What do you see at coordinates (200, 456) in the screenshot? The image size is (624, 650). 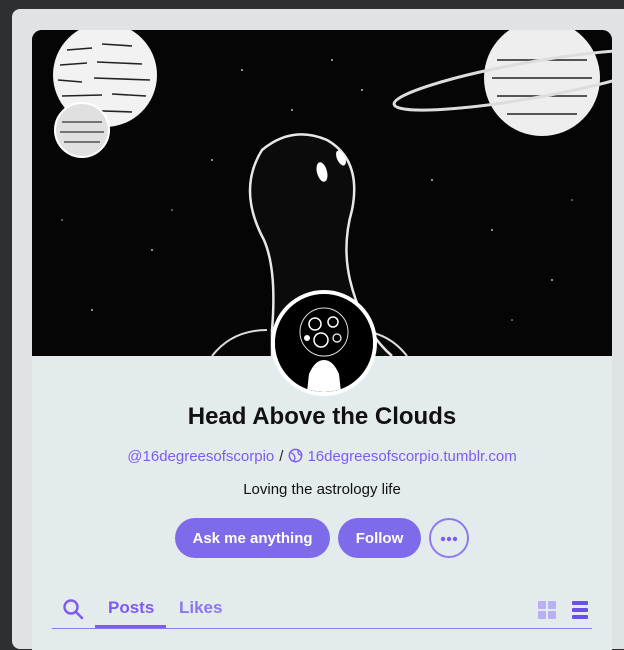 I see `blog-username-link: @16degreesofscorpio` at bounding box center [200, 456].